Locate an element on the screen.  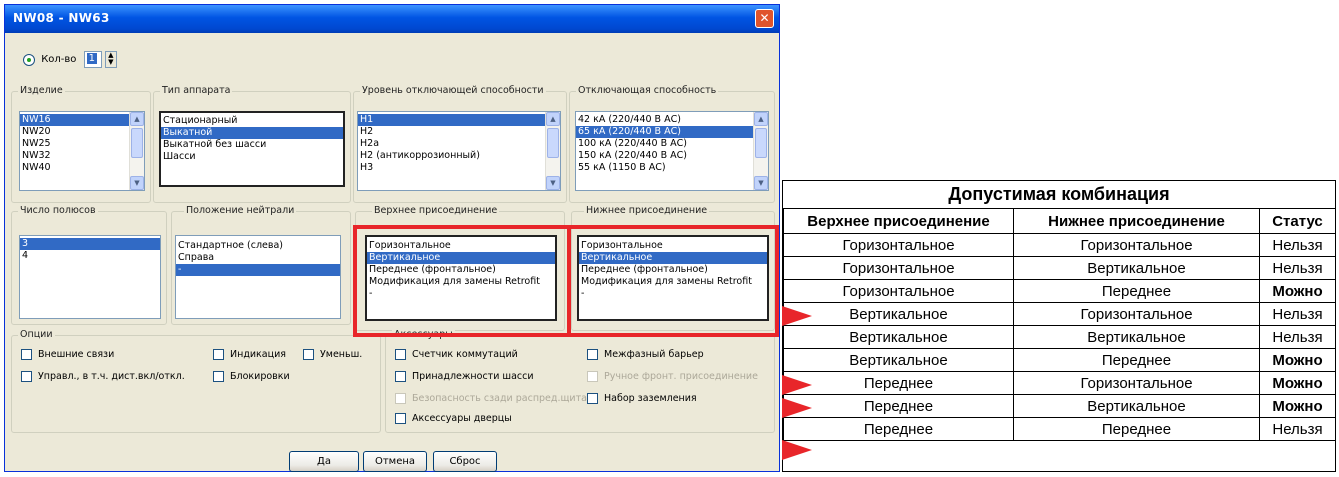
list-item: 65 кА (220/440 В АС) is located at coordinates (672, 132).